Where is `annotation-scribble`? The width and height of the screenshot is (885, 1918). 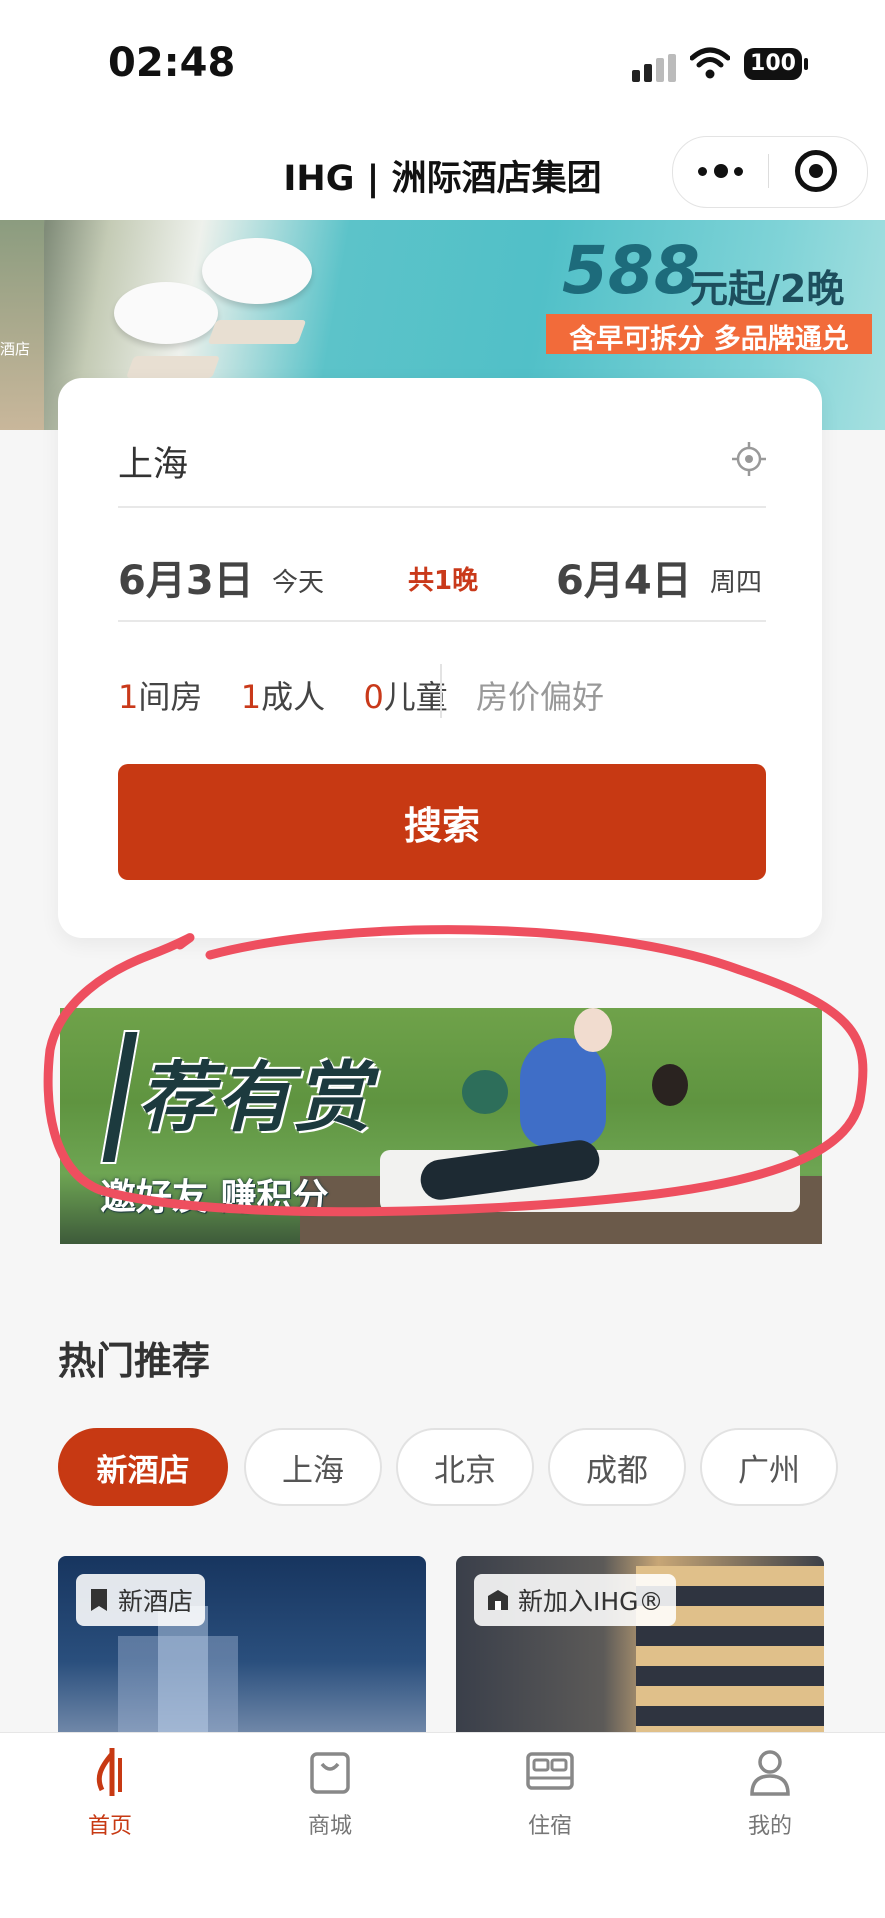
annotation-scribble is located at coordinates (455, 1071).